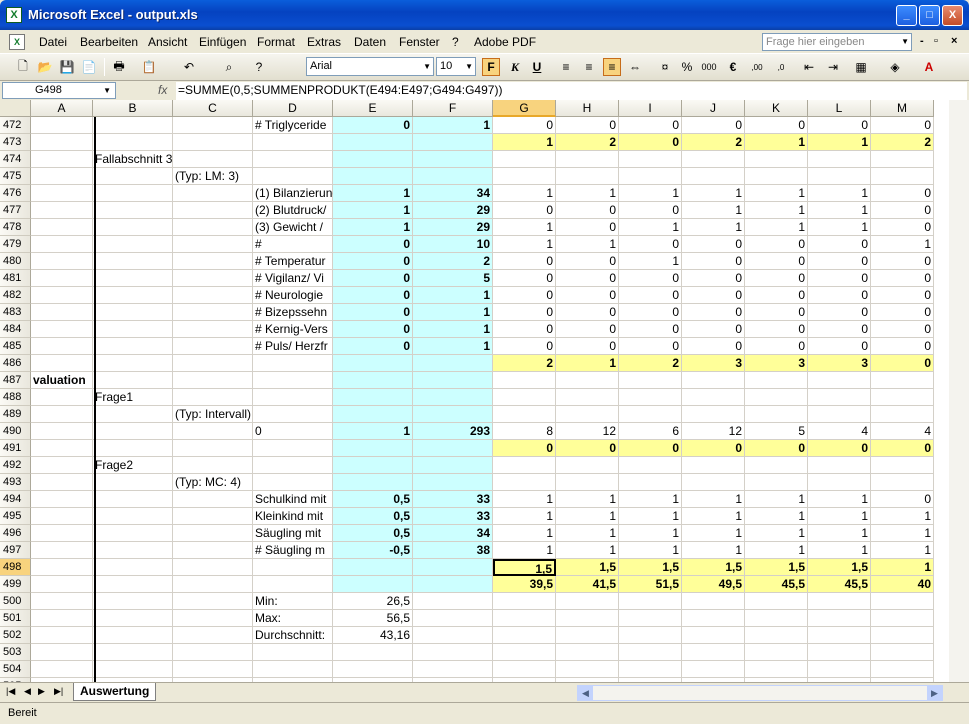 Image resolution: width=969 pixels, height=724 pixels. I want to click on cell-c480, so click(213, 261).